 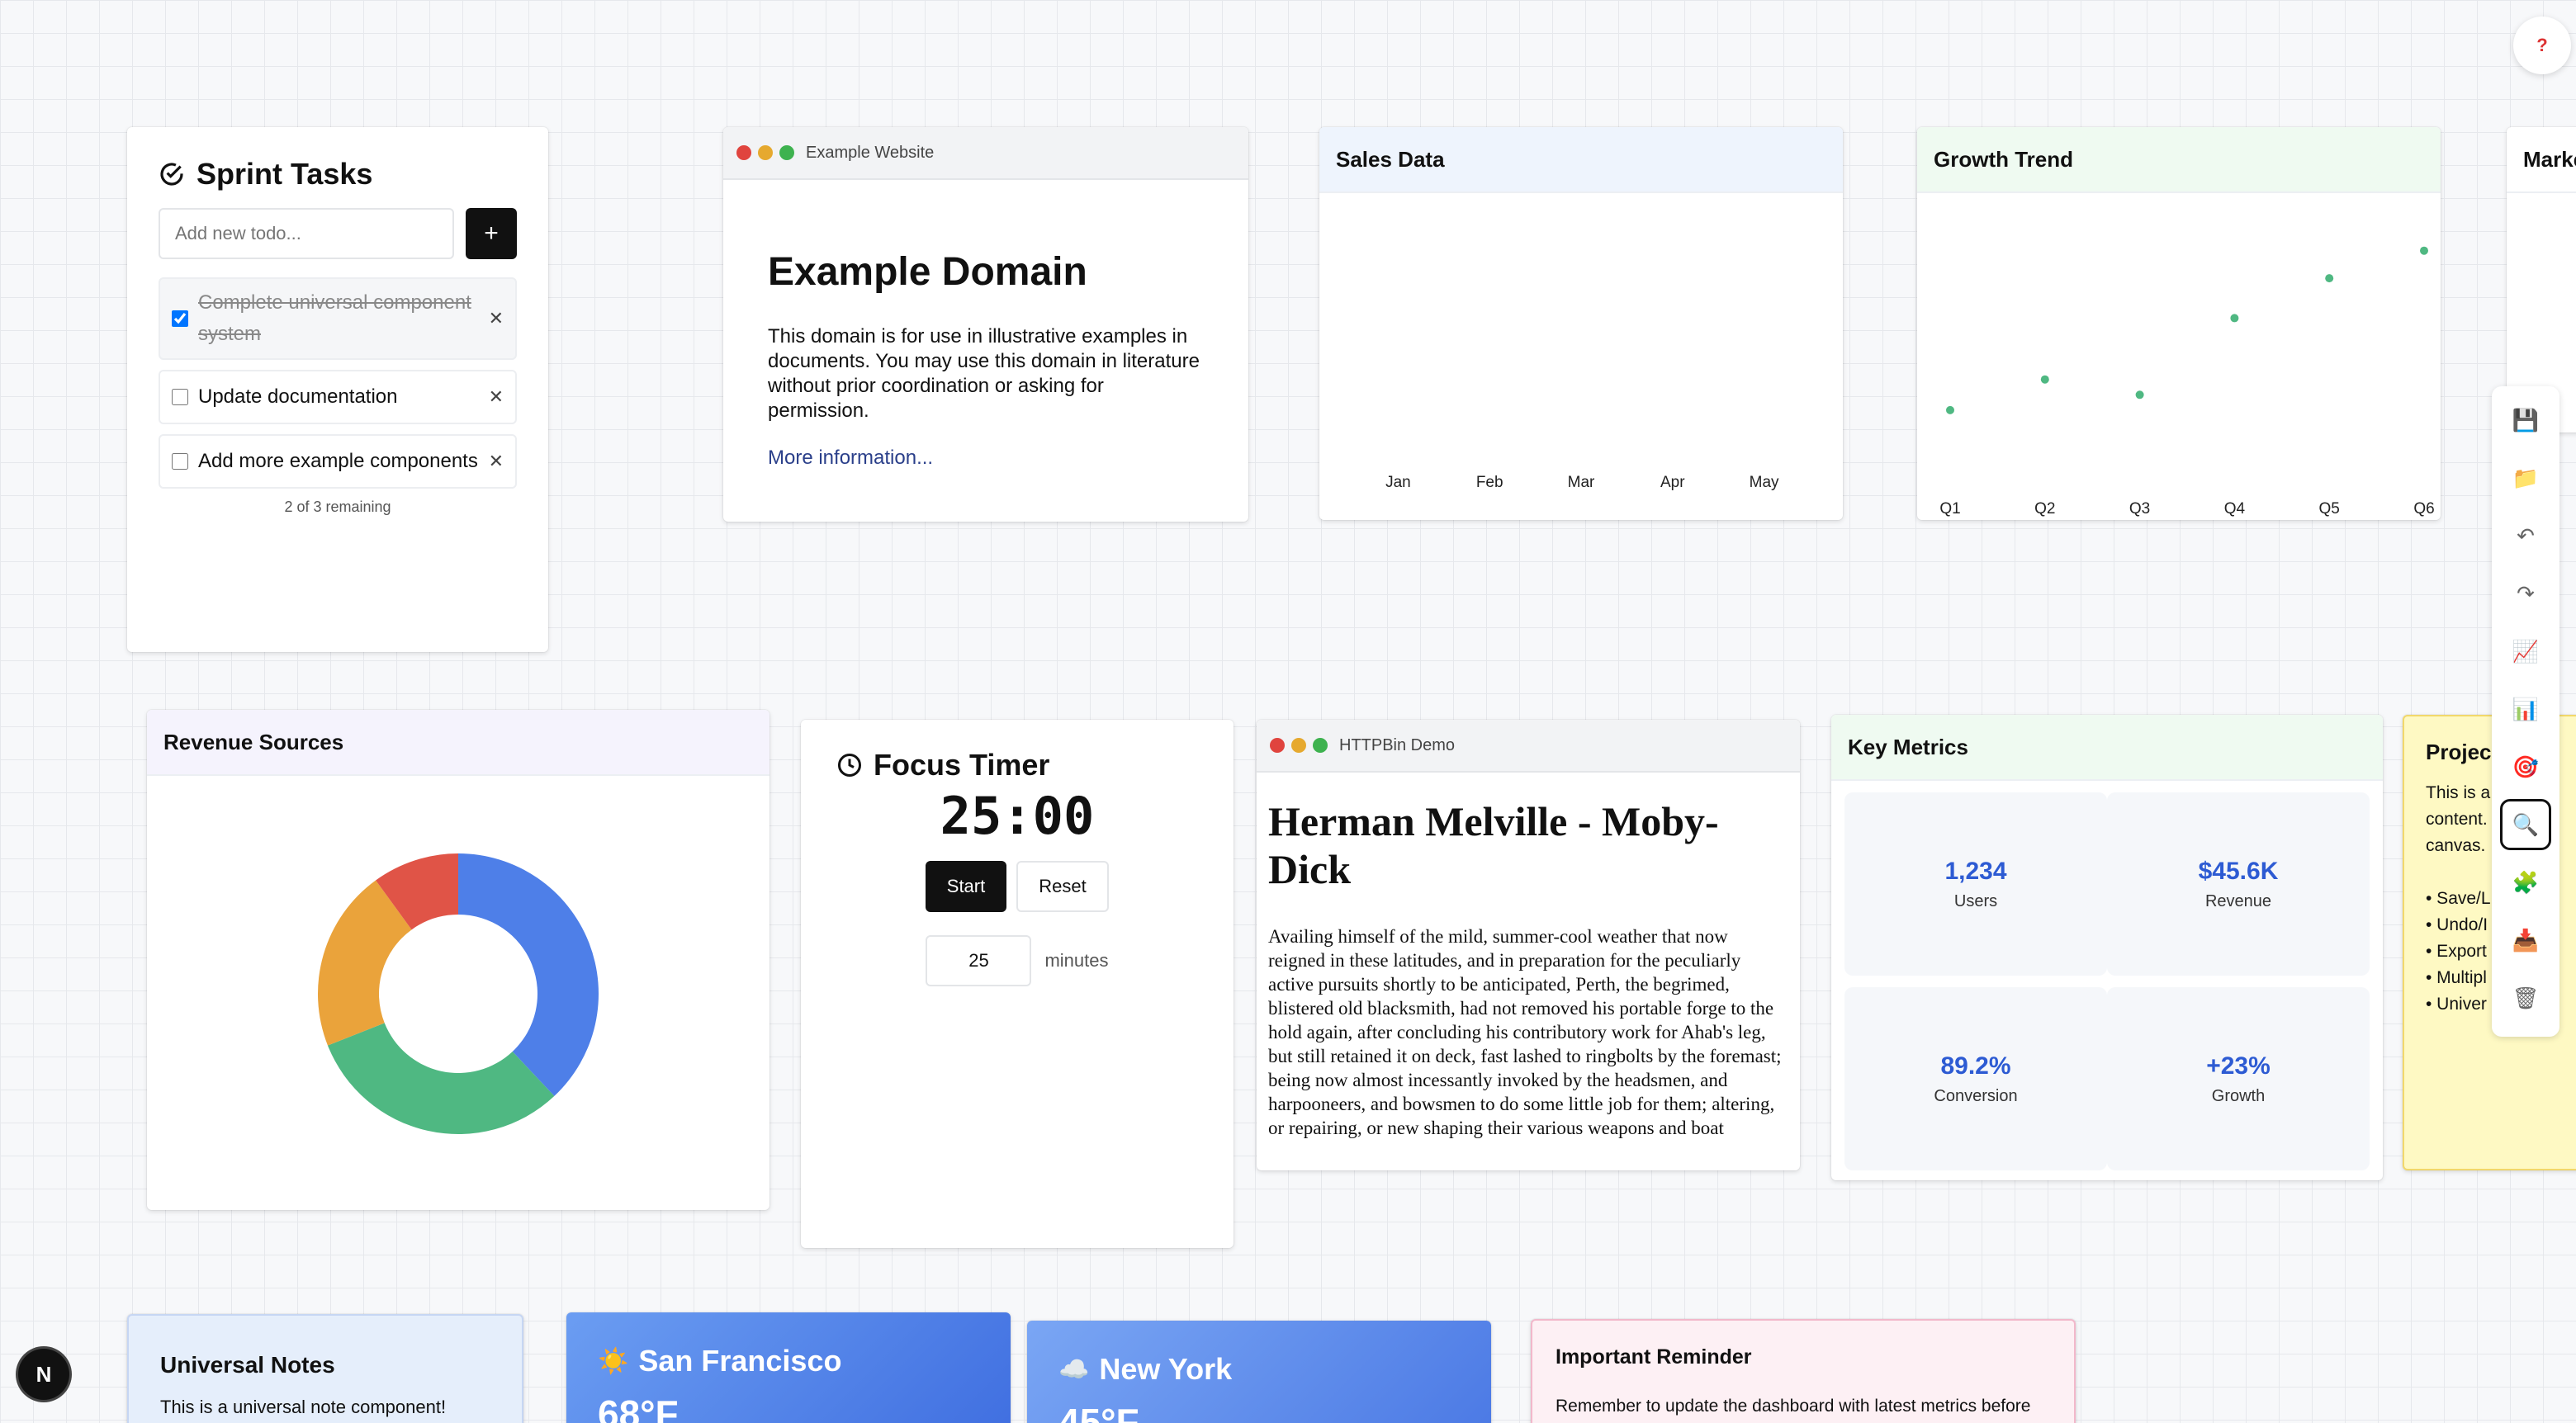 I want to click on metric-tile: 1,234 Users, so click(x=1975, y=884).